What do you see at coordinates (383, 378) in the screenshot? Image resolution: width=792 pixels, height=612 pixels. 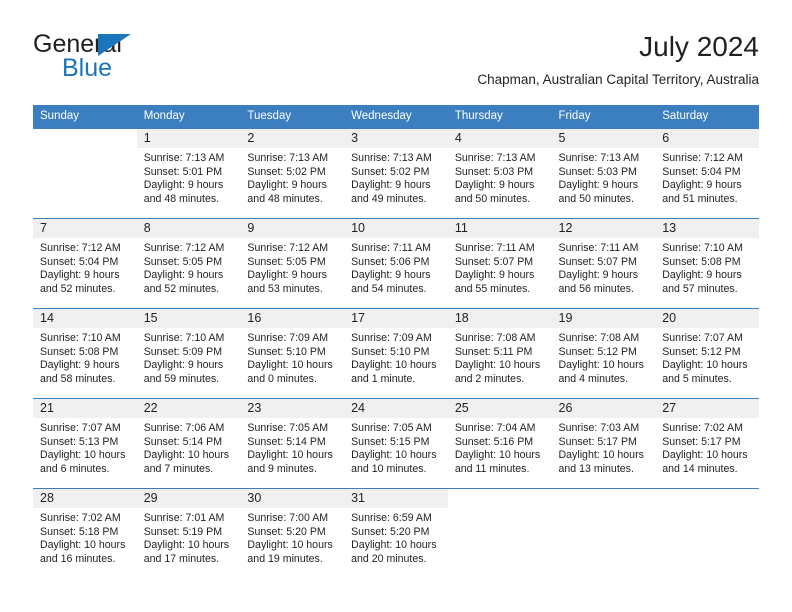 I see `daylight-text: and 1 minute.` at bounding box center [383, 378].